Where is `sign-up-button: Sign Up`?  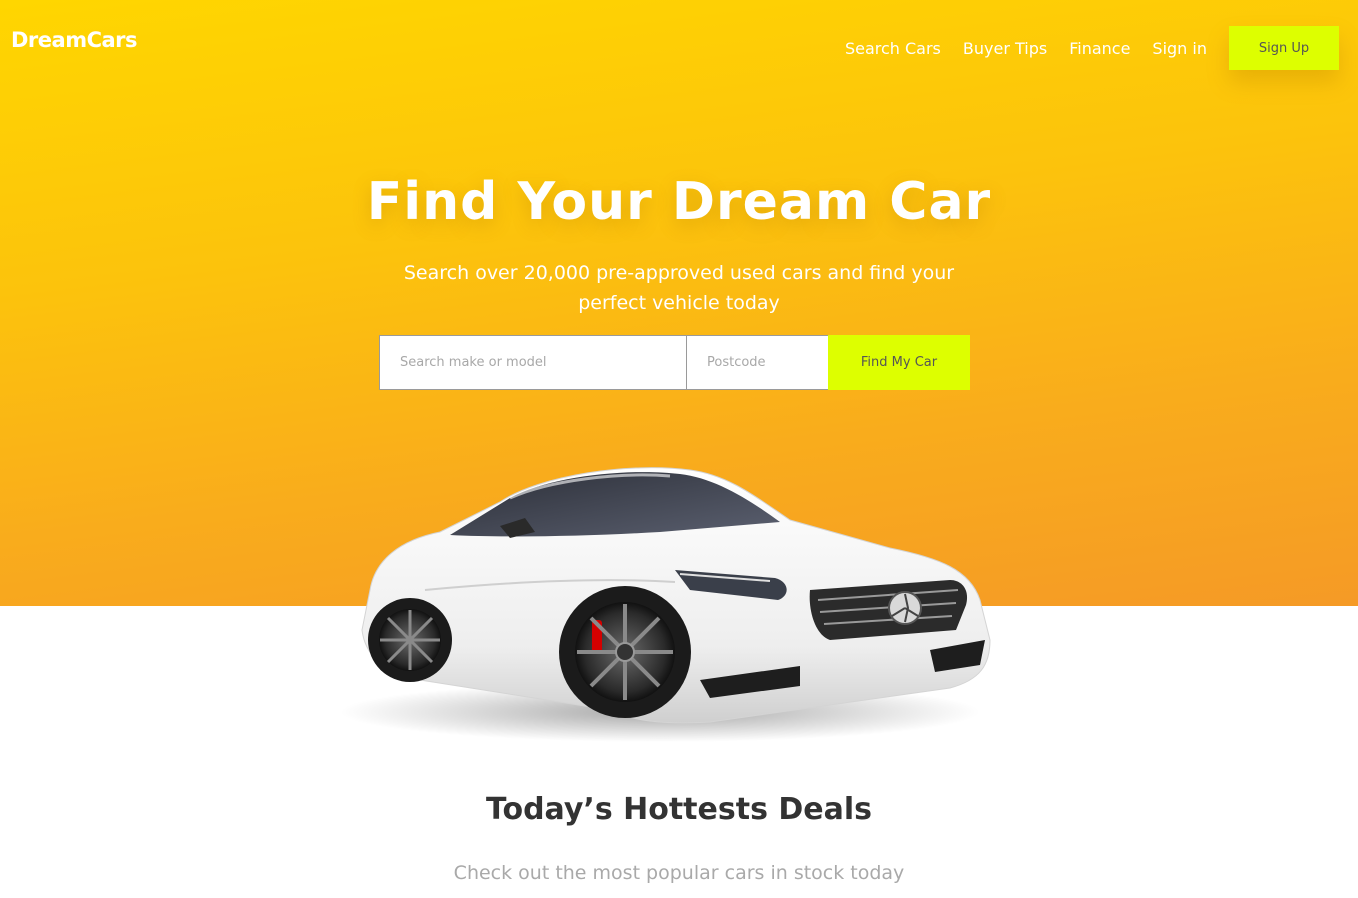 sign-up-button: Sign Up is located at coordinates (1284, 48).